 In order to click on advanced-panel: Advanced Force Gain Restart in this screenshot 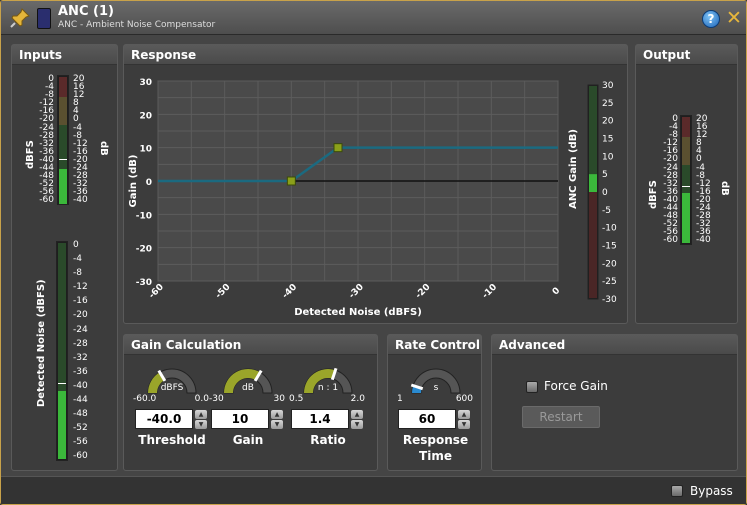, I will do `click(614, 402)`.